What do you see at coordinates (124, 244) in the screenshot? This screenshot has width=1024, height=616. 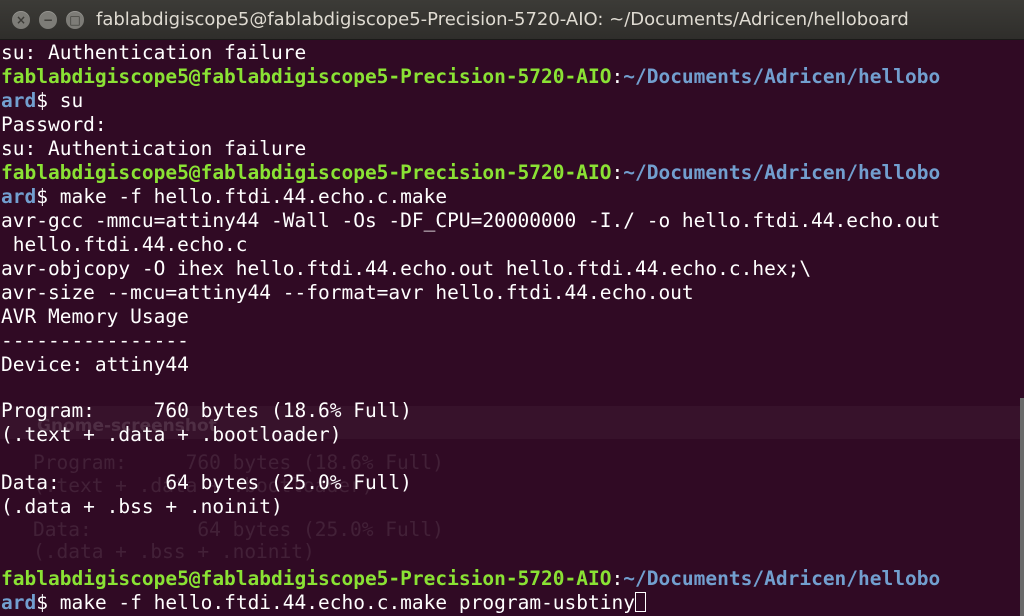 I see `output-line: hello.ftdi.44.echo.c` at bounding box center [124, 244].